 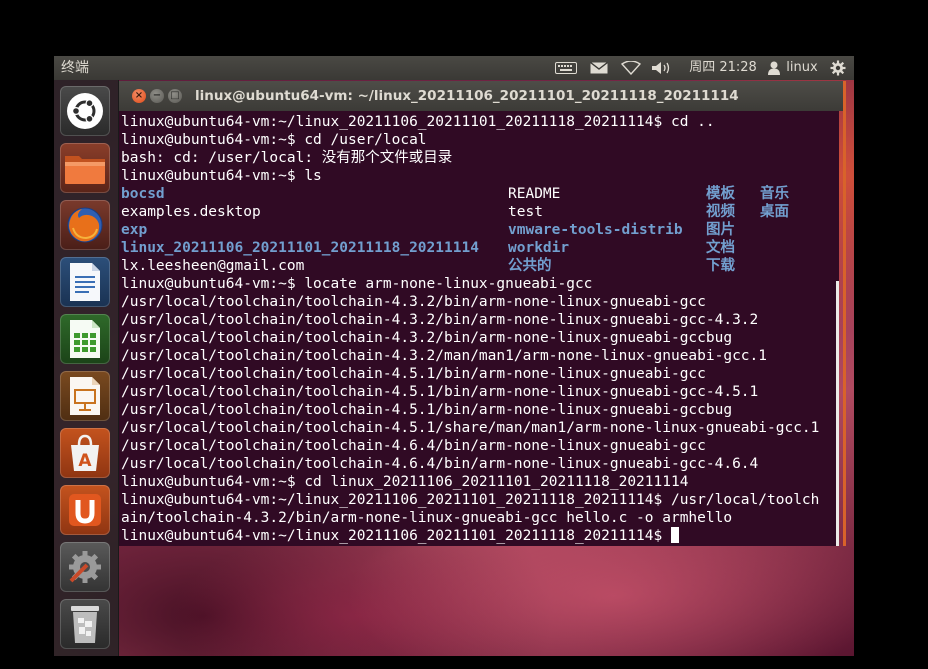 What do you see at coordinates (774, 194) in the screenshot?
I see `ls-entry: 音乐` at bounding box center [774, 194].